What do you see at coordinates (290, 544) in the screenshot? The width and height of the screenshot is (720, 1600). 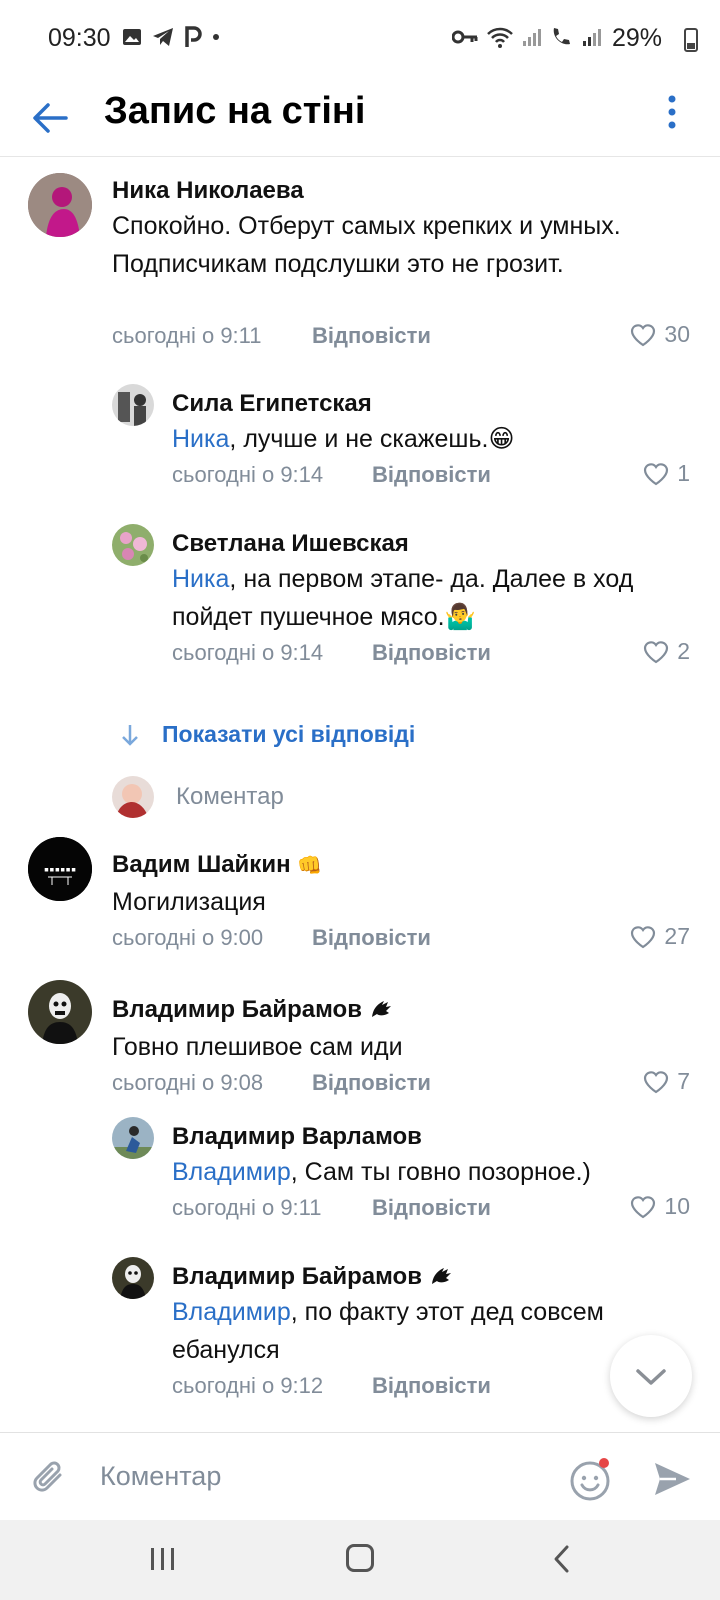 I see `comment-author: Светлана Ишевская` at bounding box center [290, 544].